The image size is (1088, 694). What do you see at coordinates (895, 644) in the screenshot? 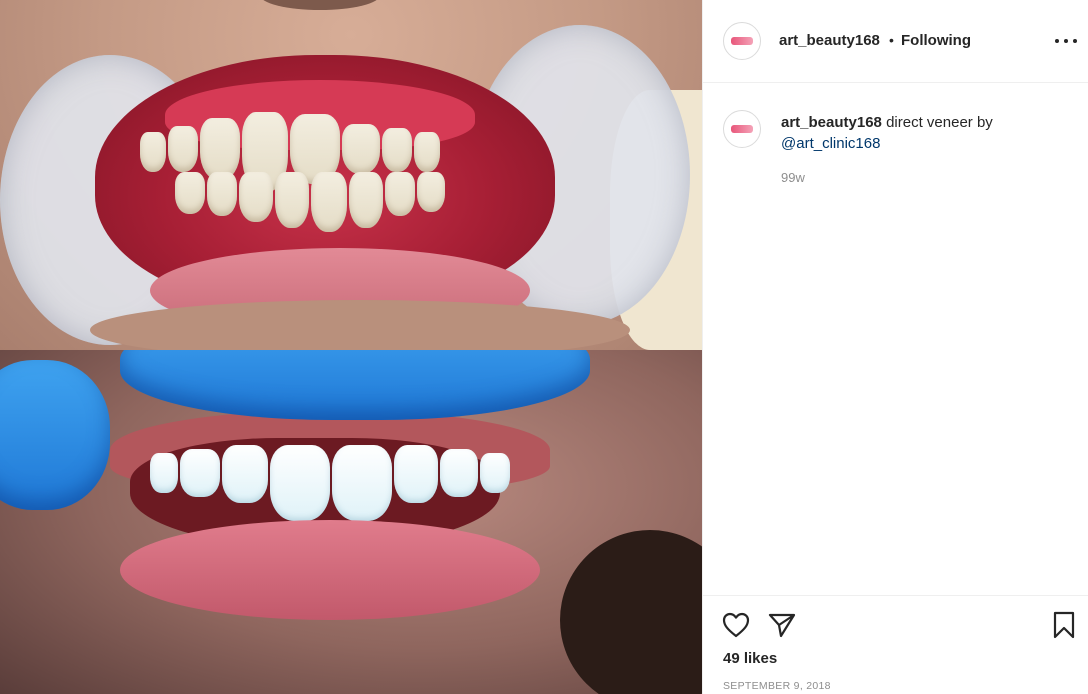
I see `post-actions: 49 likes SEPTEMBER 9, 2018` at bounding box center [895, 644].